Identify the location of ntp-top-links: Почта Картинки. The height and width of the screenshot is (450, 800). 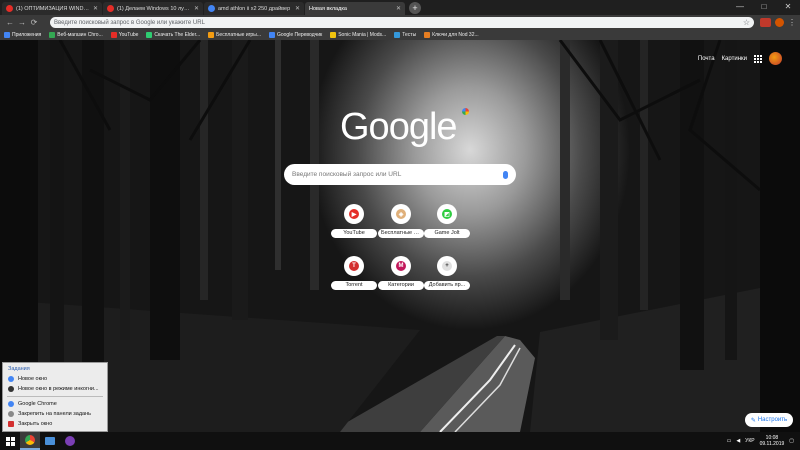
(740, 58).